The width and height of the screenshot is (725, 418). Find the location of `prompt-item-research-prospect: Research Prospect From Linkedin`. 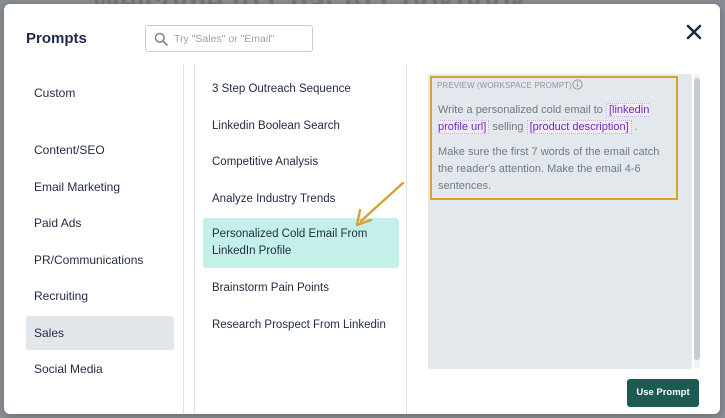

prompt-item-research-prospect: Research Prospect From Linkedin is located at coordinates (301, 325).